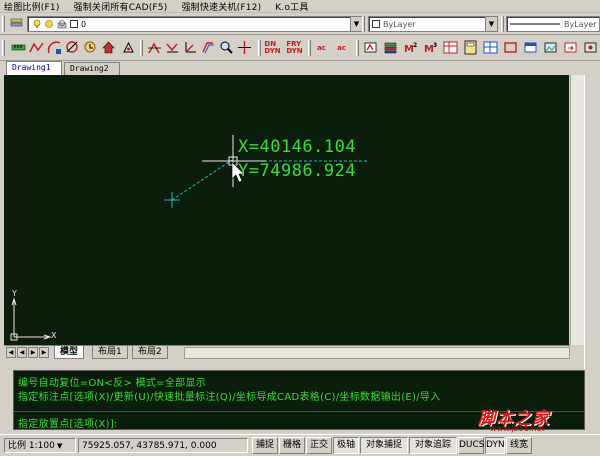 This screenshot has height=456, width=600. What do you see at coordinates (36, 47) in the screenshot?
I see `polyline-icon` at bounding box center [36, 47].